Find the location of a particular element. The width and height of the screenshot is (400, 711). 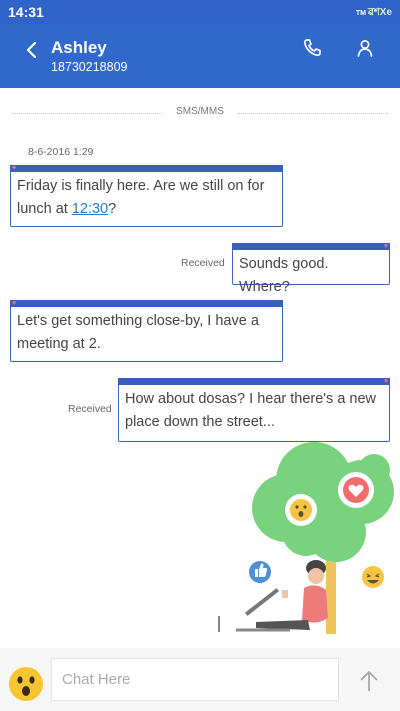

brand-name: ৱশXe is located at coordinates (380, 12).